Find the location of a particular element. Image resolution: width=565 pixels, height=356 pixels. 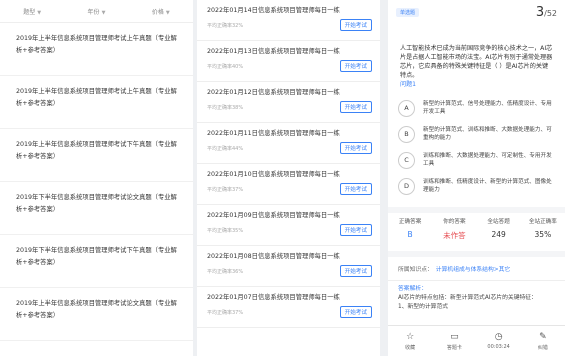

exam-score: 平均正确率44% is located at coordinates (225, 148).